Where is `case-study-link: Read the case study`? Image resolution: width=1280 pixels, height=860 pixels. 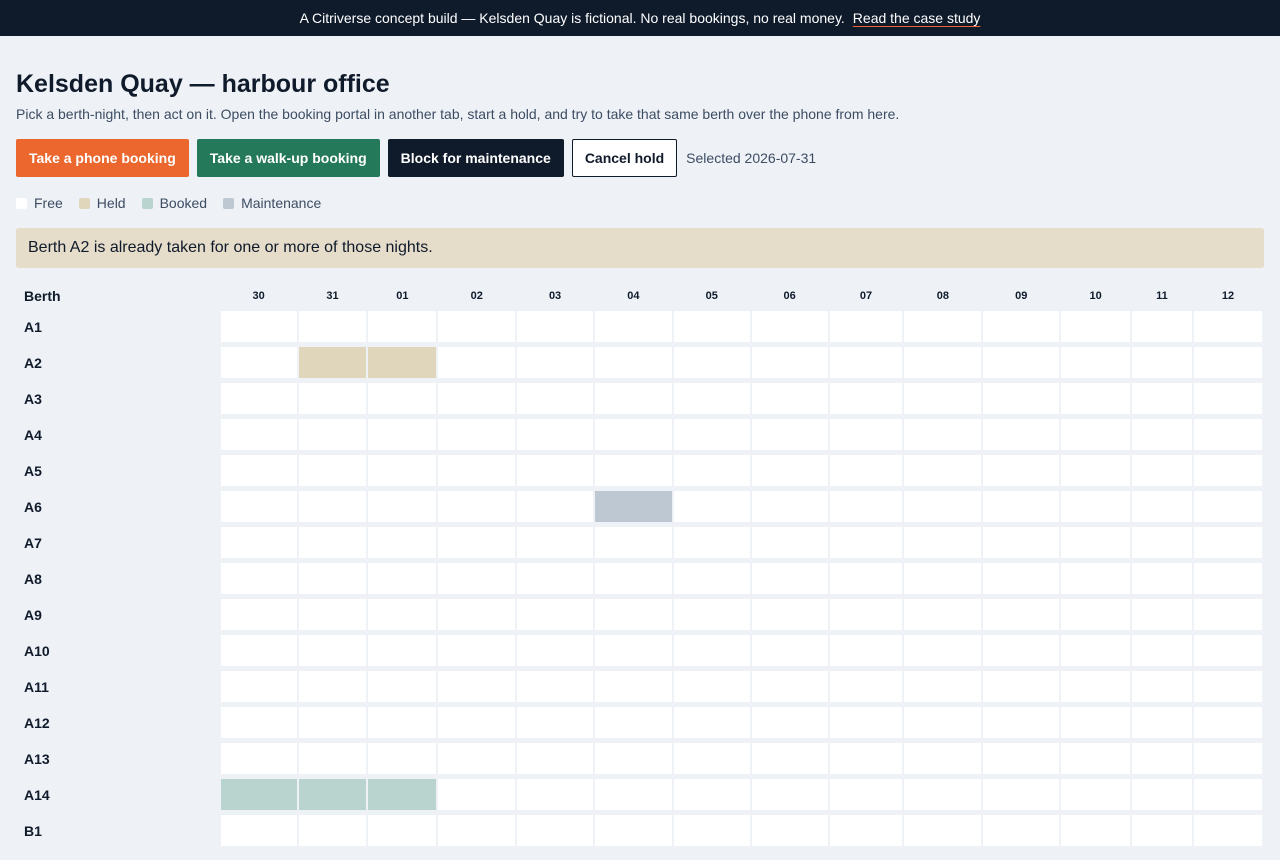 case-study-link: Read the case study is located at coordinates (917, 18).